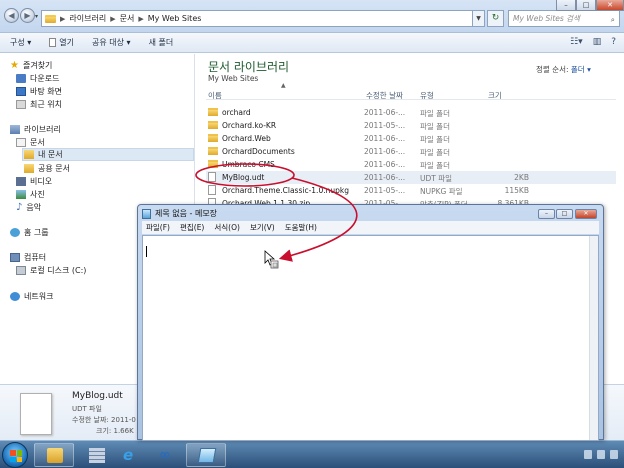 Image resolution: width=624 pixels, height=468 pixels. I want to click on sidebar-item-pictures: 사진, so click(30, 194).